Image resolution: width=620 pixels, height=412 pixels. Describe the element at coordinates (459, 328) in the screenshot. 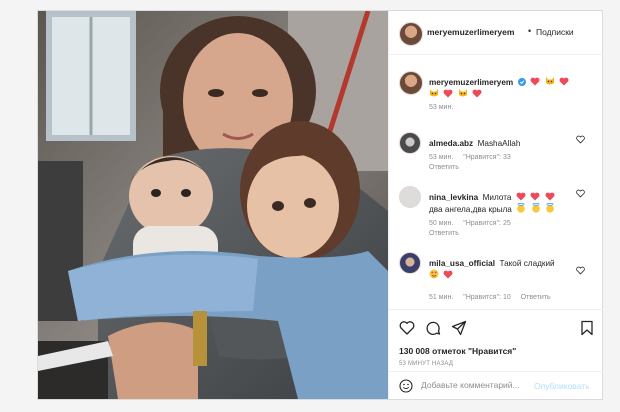

I see `share-plane-icon` at that location.